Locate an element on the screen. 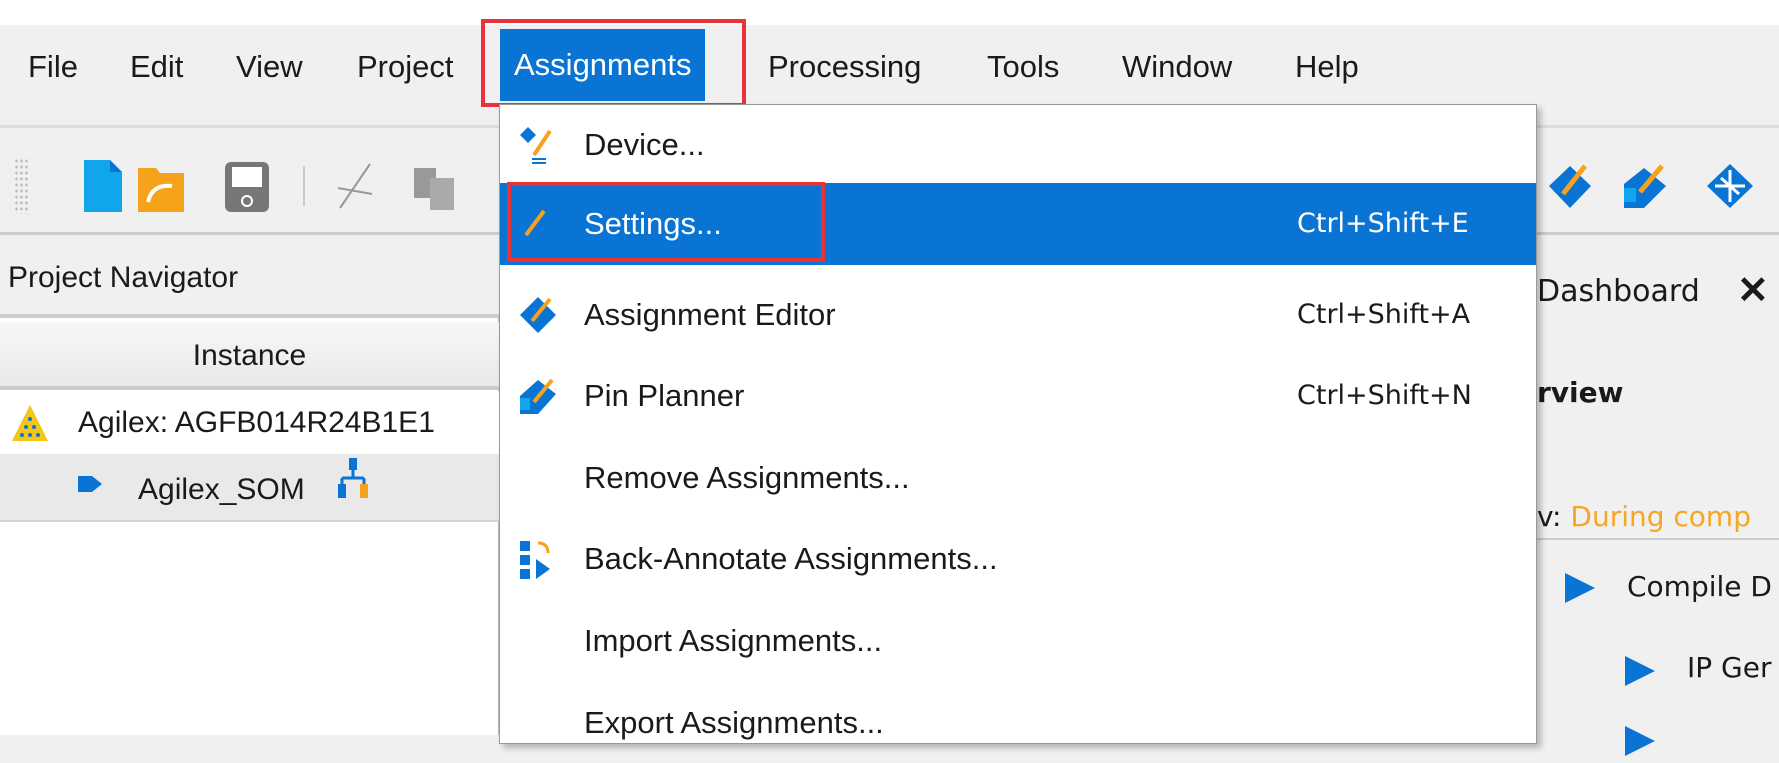 The image size is (1779, 763). status-text: During comp is located at coordinates (1660, 516).